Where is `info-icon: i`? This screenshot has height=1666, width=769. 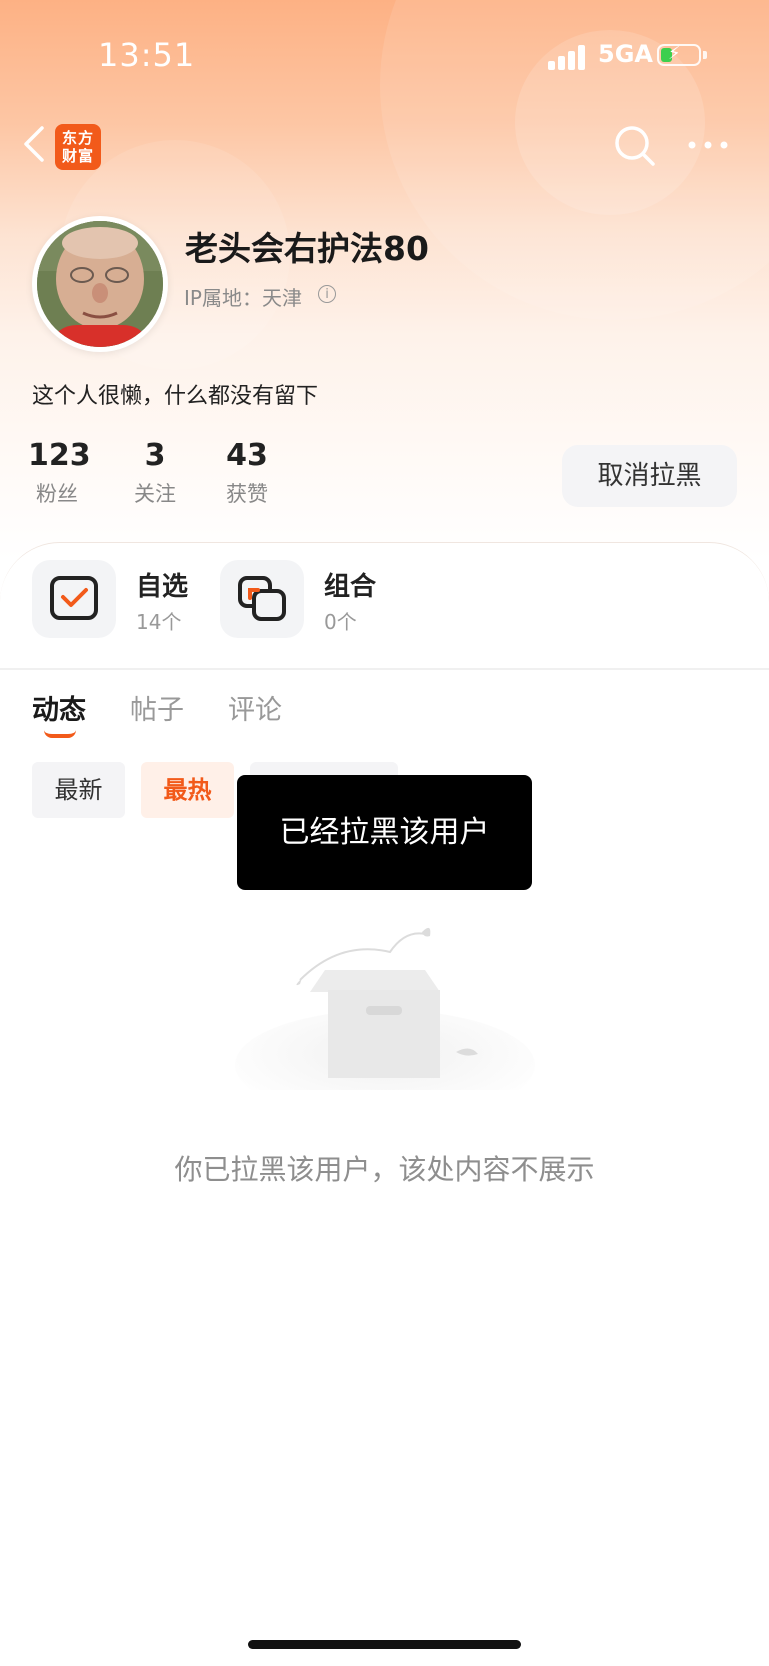
info-icon: i is located at coordinates (327, 294).